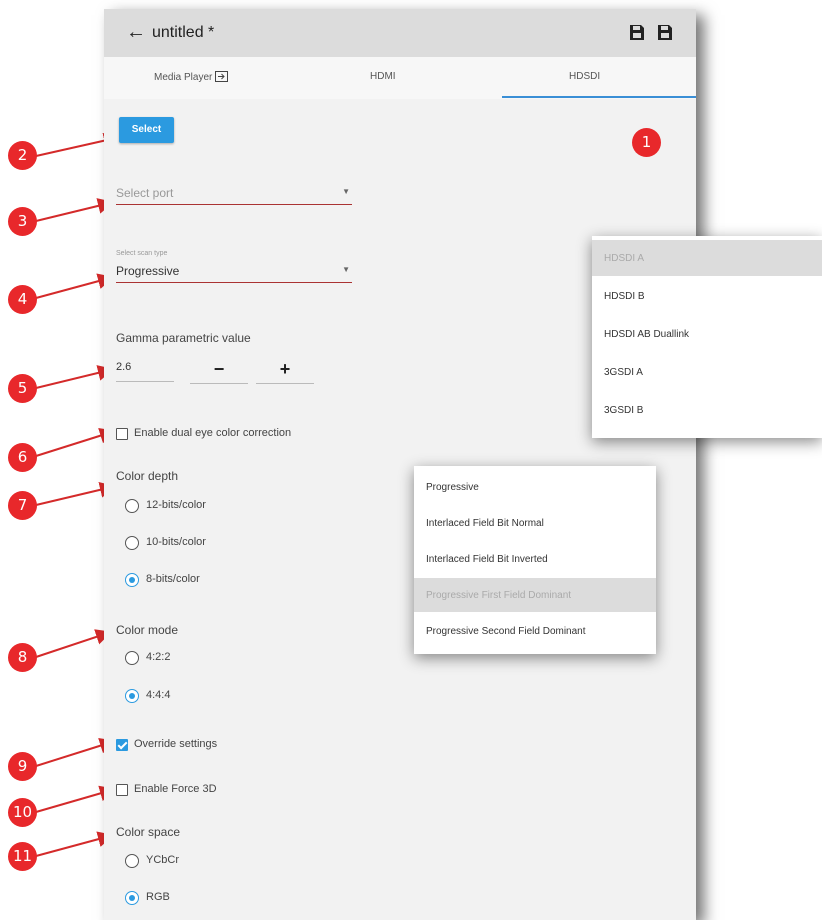 The height and width of the screenshot is (920, 822). I want to click on callout-9: 9, so click(22, 766).